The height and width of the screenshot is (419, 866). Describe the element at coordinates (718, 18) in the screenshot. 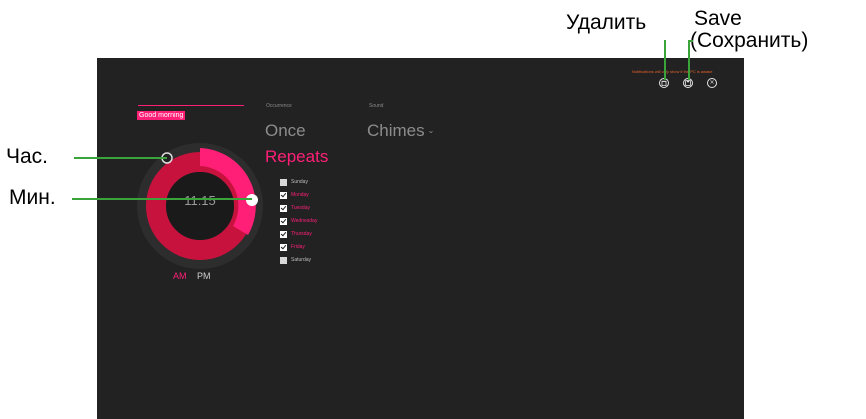

I see `callout-save-line1: Save` at that location.